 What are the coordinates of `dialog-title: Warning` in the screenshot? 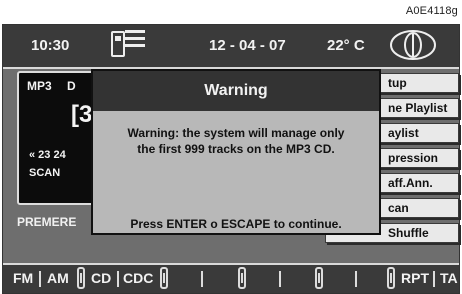 It's located at (236, 91).